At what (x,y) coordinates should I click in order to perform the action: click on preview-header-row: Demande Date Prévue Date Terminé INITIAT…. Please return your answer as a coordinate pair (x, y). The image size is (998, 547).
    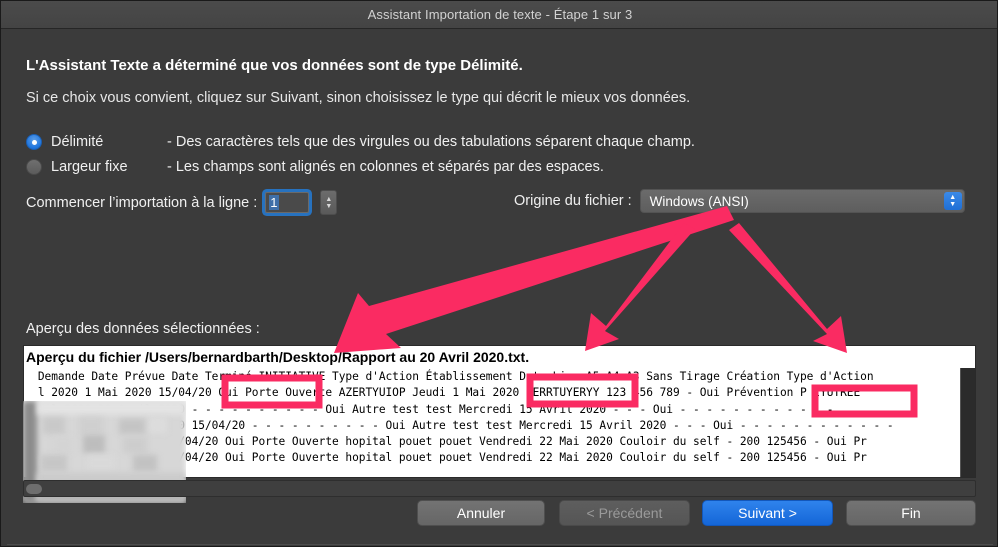
    Looking at the image, I should click on (448, 376).